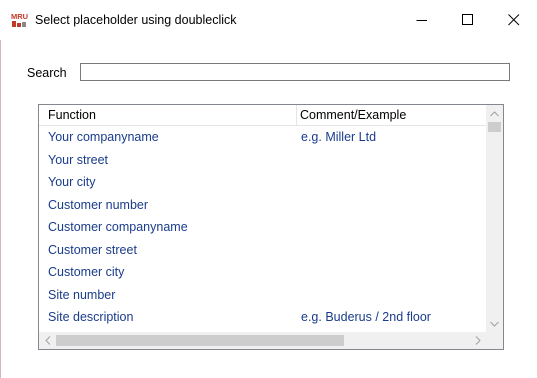  What do you see at coordinates (91, 317) in the screenshot?
I see `row-function: Site description` at bounding box center [91, 317].